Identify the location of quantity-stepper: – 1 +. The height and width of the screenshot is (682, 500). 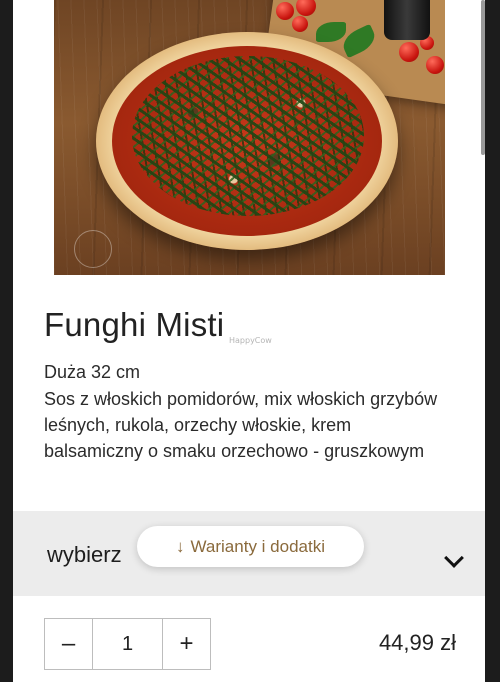
(127, 644).